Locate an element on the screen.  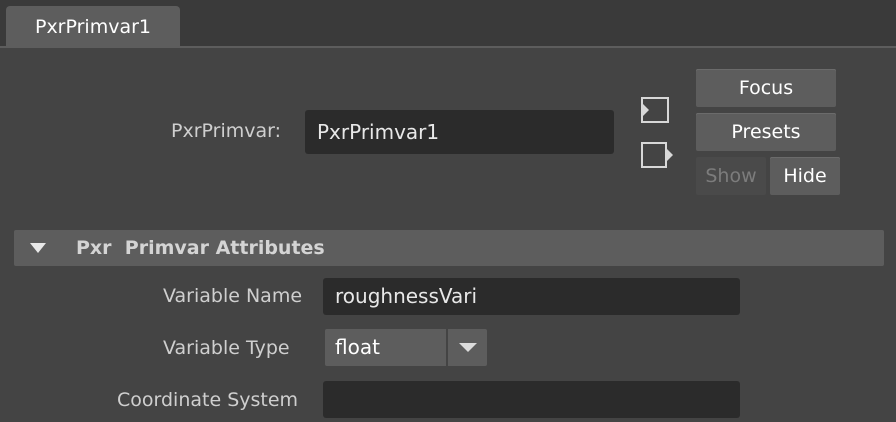
coordinate-system-label: Coordinate System is located at coordinates (208, 400).